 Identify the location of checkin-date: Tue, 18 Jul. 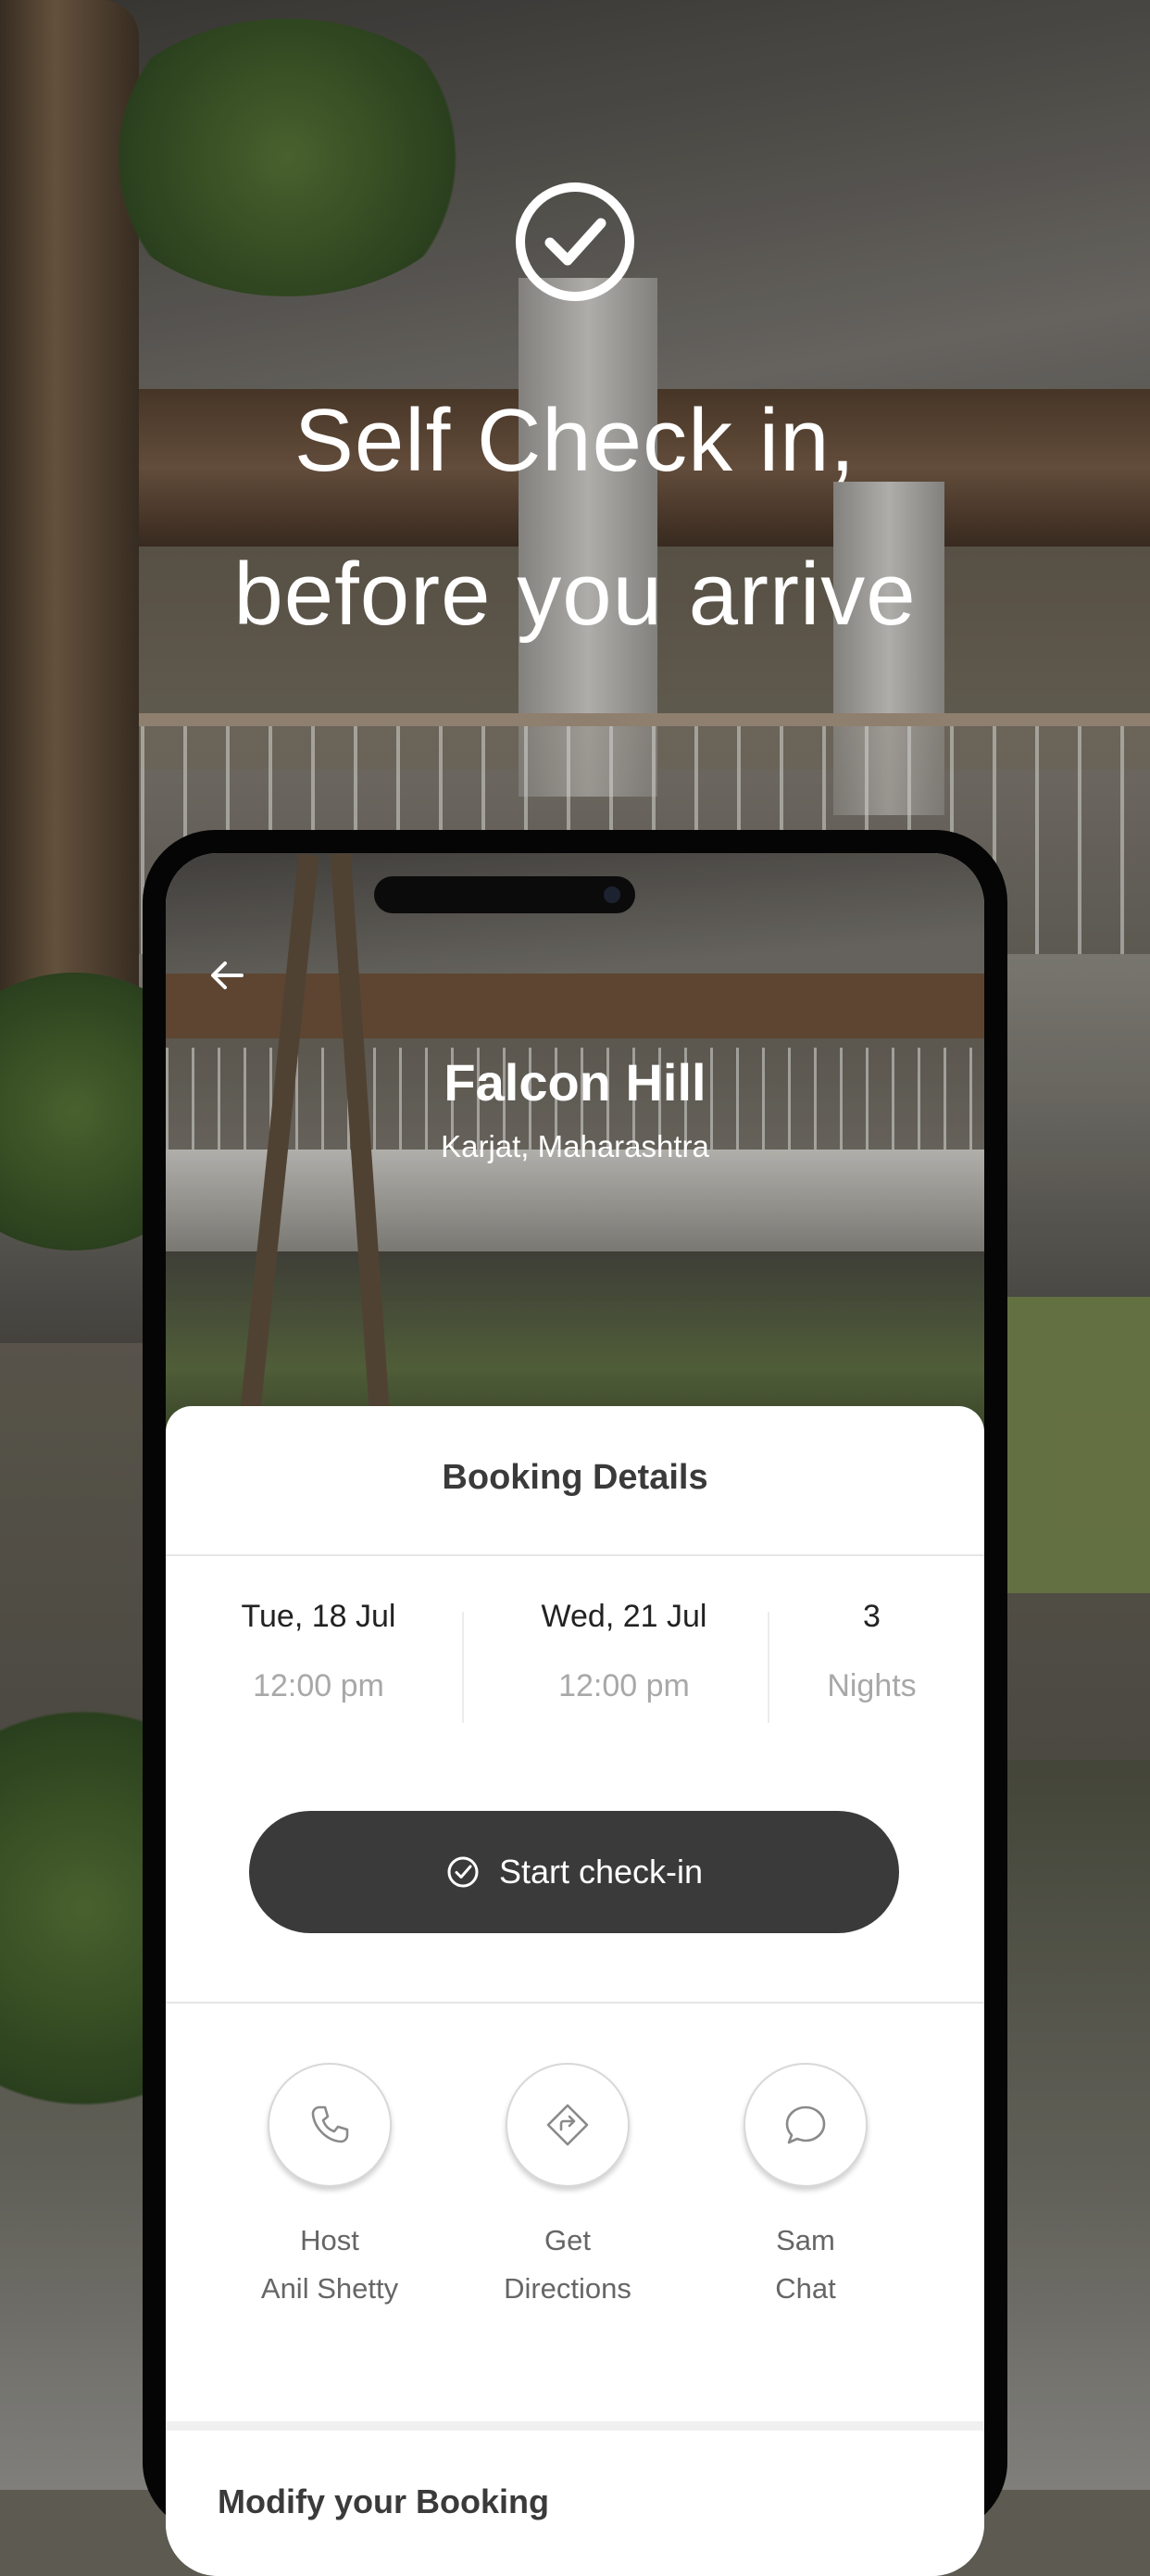
(318, 1616).